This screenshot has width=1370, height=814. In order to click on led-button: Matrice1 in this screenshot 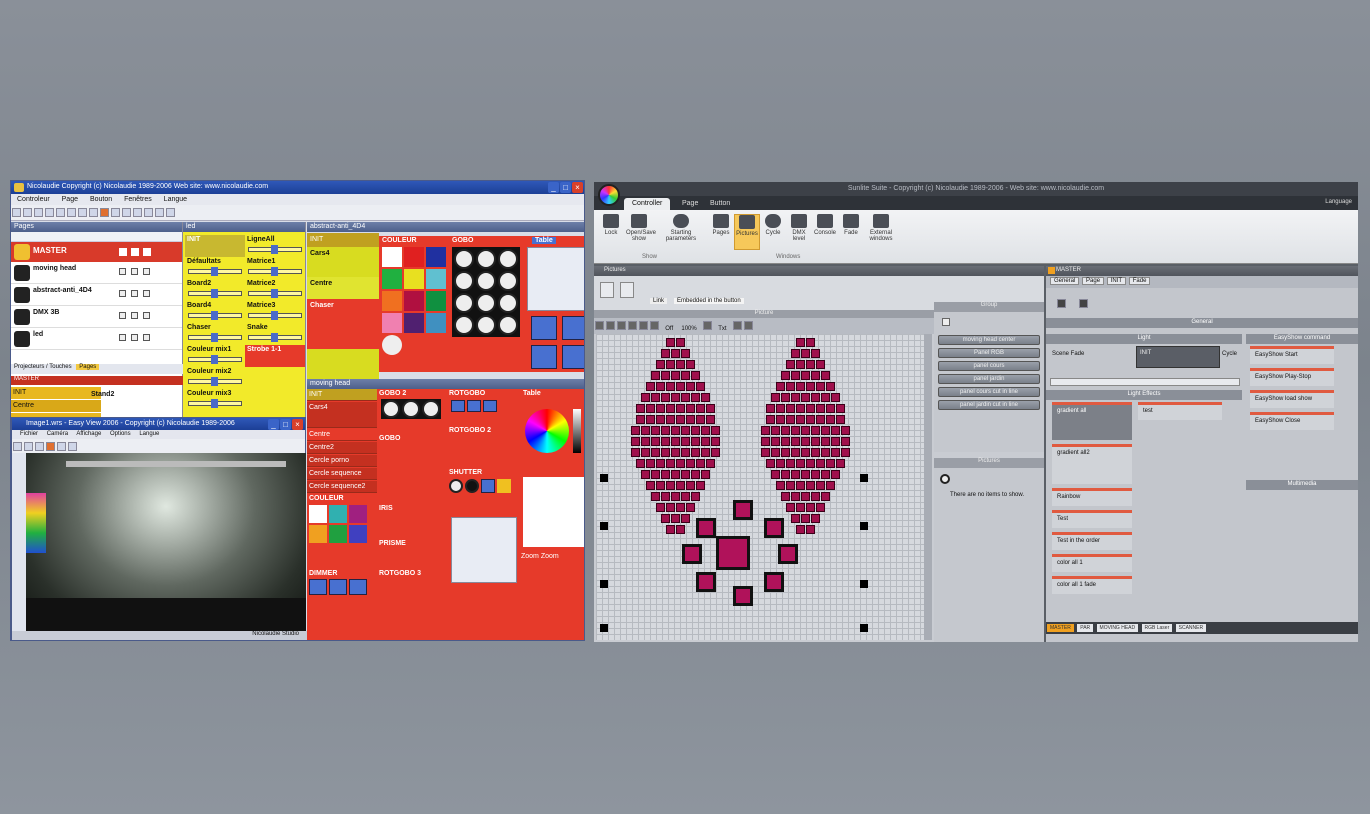, I will do `click(275, 268)`.